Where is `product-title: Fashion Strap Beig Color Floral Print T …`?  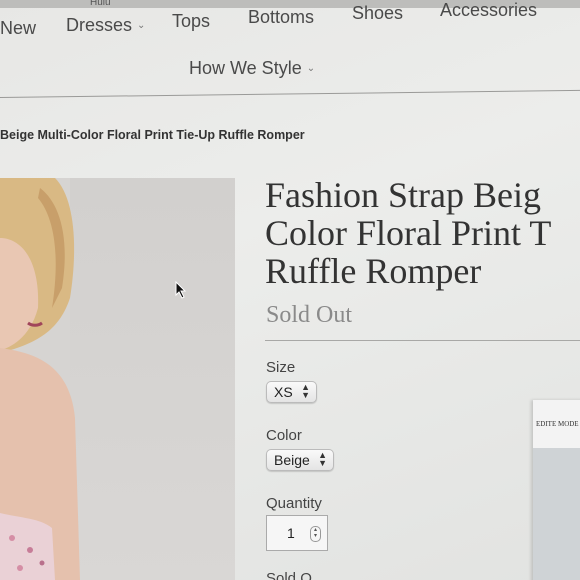 product-title: Fashion Strap Beig Color Floral Print T … is located at coordinates (408, 233).